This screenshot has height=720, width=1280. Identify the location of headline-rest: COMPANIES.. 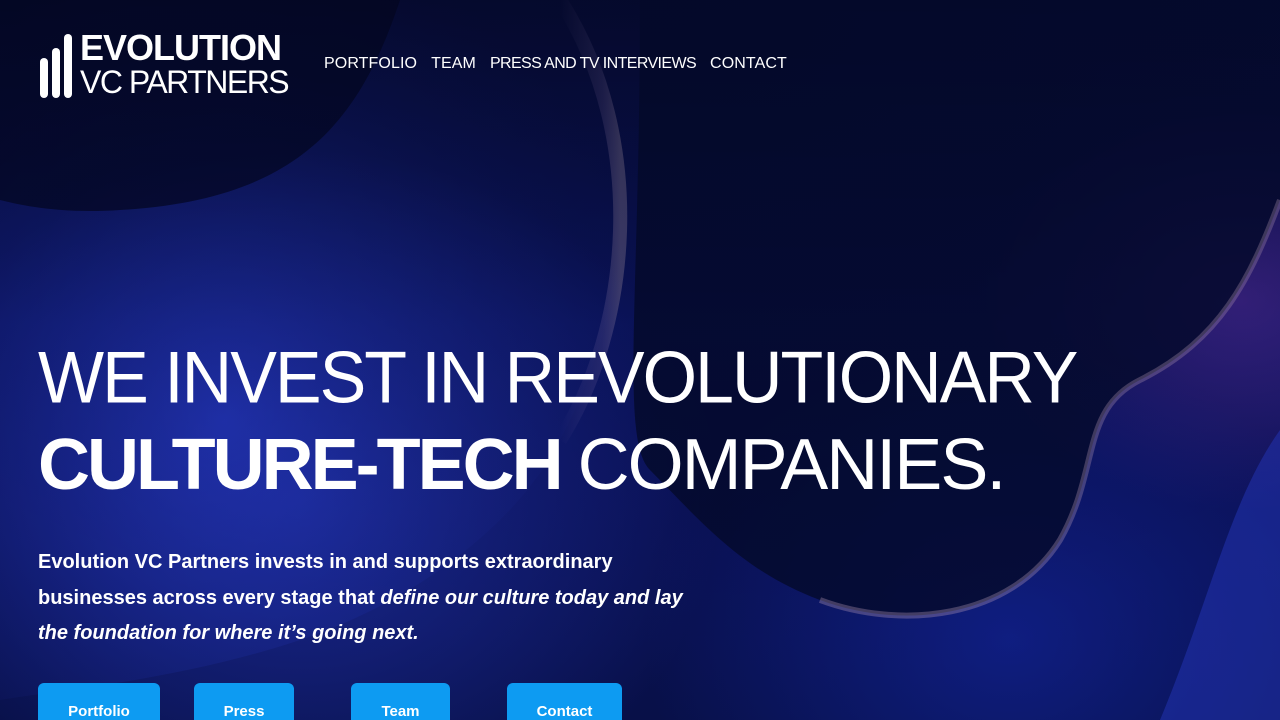
(792, 465).